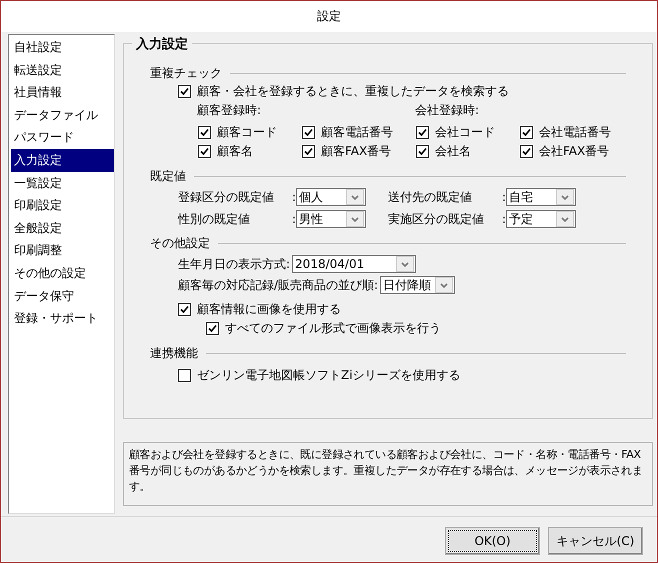 The height and width of the screenshot is (563, 658). What do you see at coordinates (168, 176) in the screenshot?
I see `section-heading: 既定値` at bounding box center [168, 176].